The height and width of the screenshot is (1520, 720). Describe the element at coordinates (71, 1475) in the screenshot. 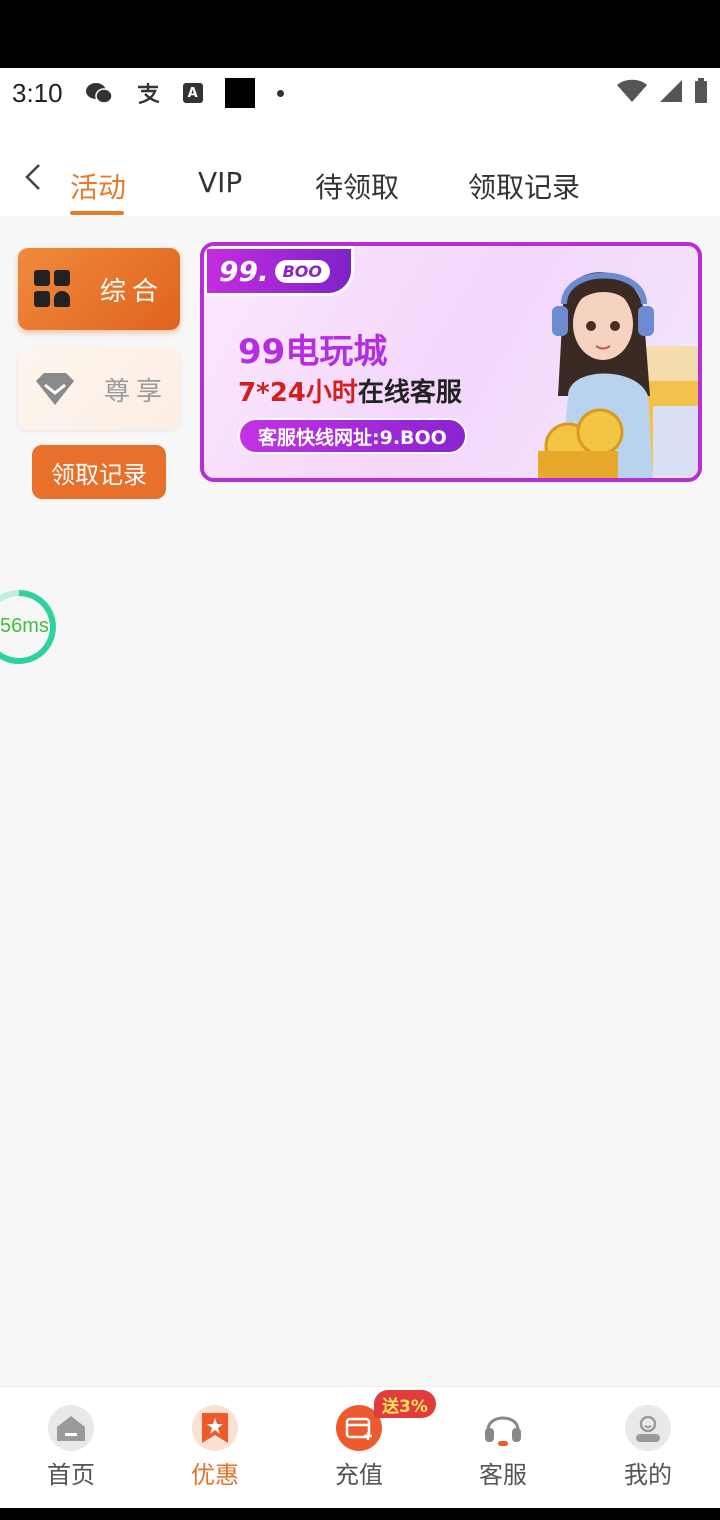

I see `bottom-nav-home-label: 首页` at that location.